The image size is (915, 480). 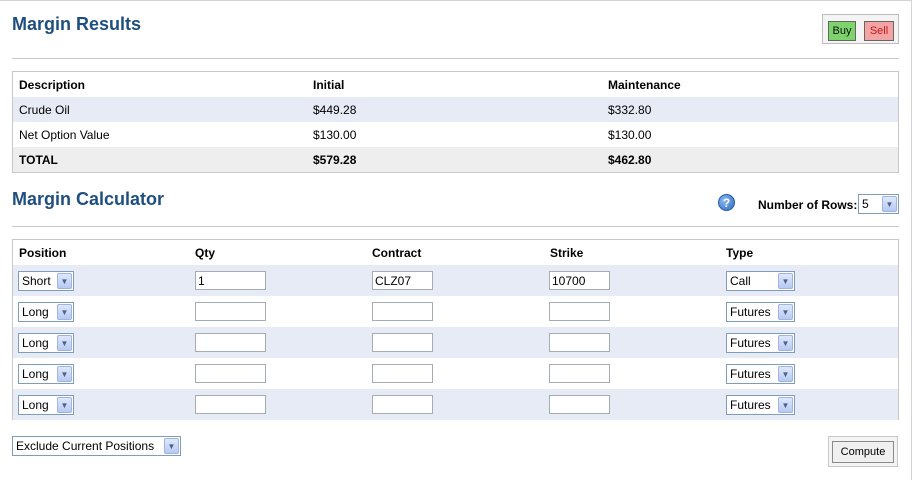 What do you see at coordinates (630, 134) in the screenshot?
I see `row-maintenance: $130.00` at bounding box center [630, 134].